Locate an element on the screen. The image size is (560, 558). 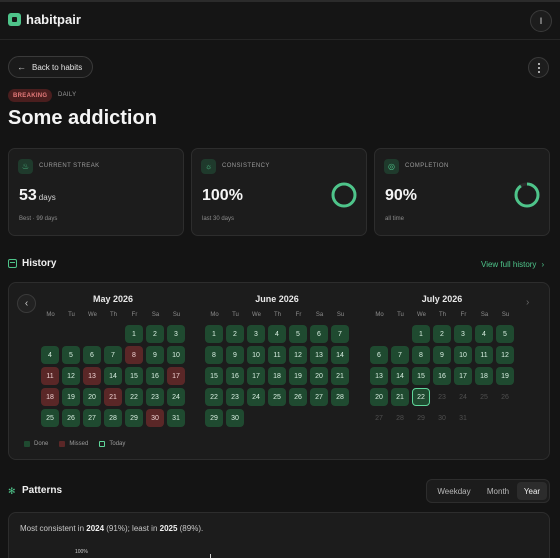
calendar-day-missed: 18 is located at coordinates (50, 397).